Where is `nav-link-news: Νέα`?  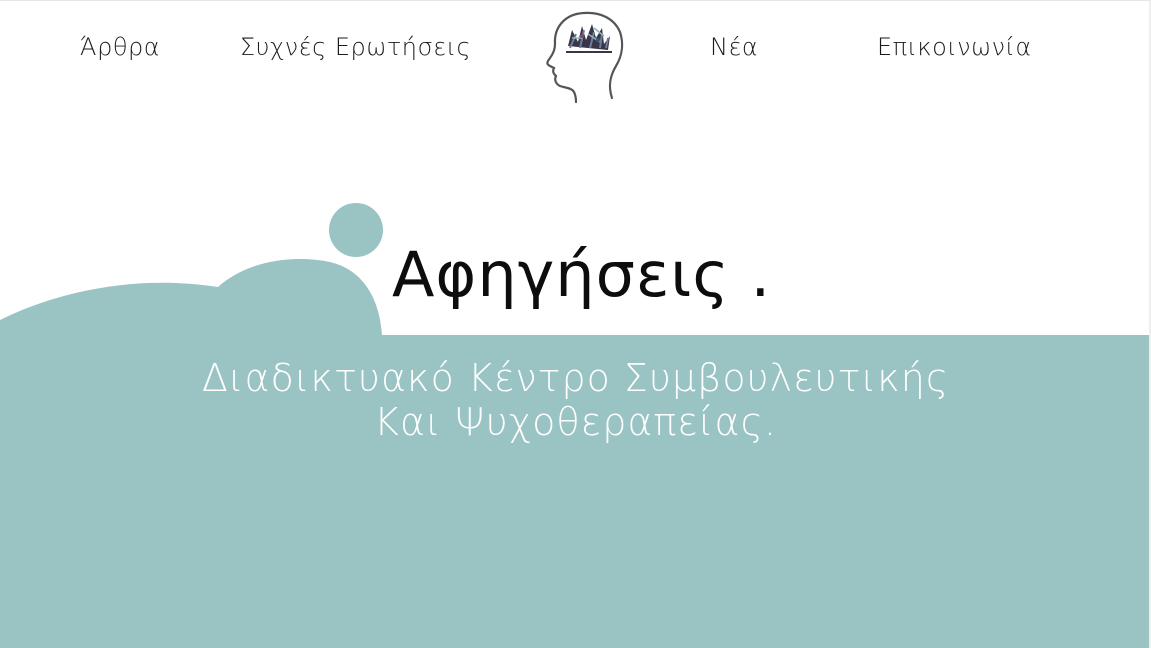 nav-link-news: Νέα is located at coordinates (734, 47).